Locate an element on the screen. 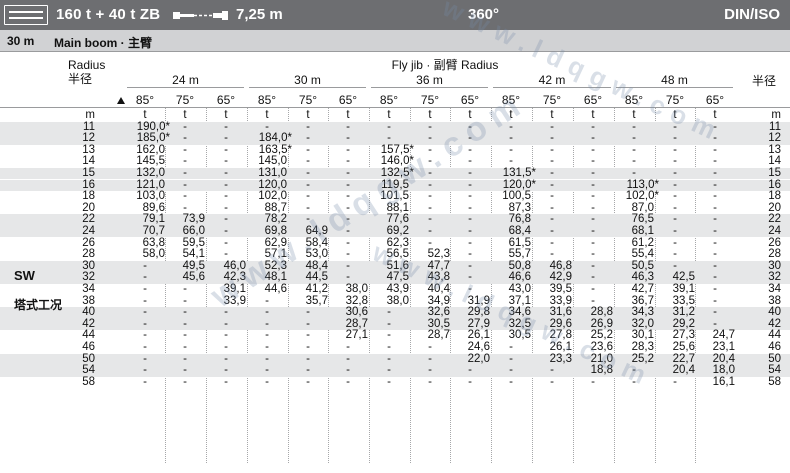 The image size is (790, 473). table-row: 12 185,0* - -184,0* - - - - - - - - - - -12 is located at coordinates (395, 138).